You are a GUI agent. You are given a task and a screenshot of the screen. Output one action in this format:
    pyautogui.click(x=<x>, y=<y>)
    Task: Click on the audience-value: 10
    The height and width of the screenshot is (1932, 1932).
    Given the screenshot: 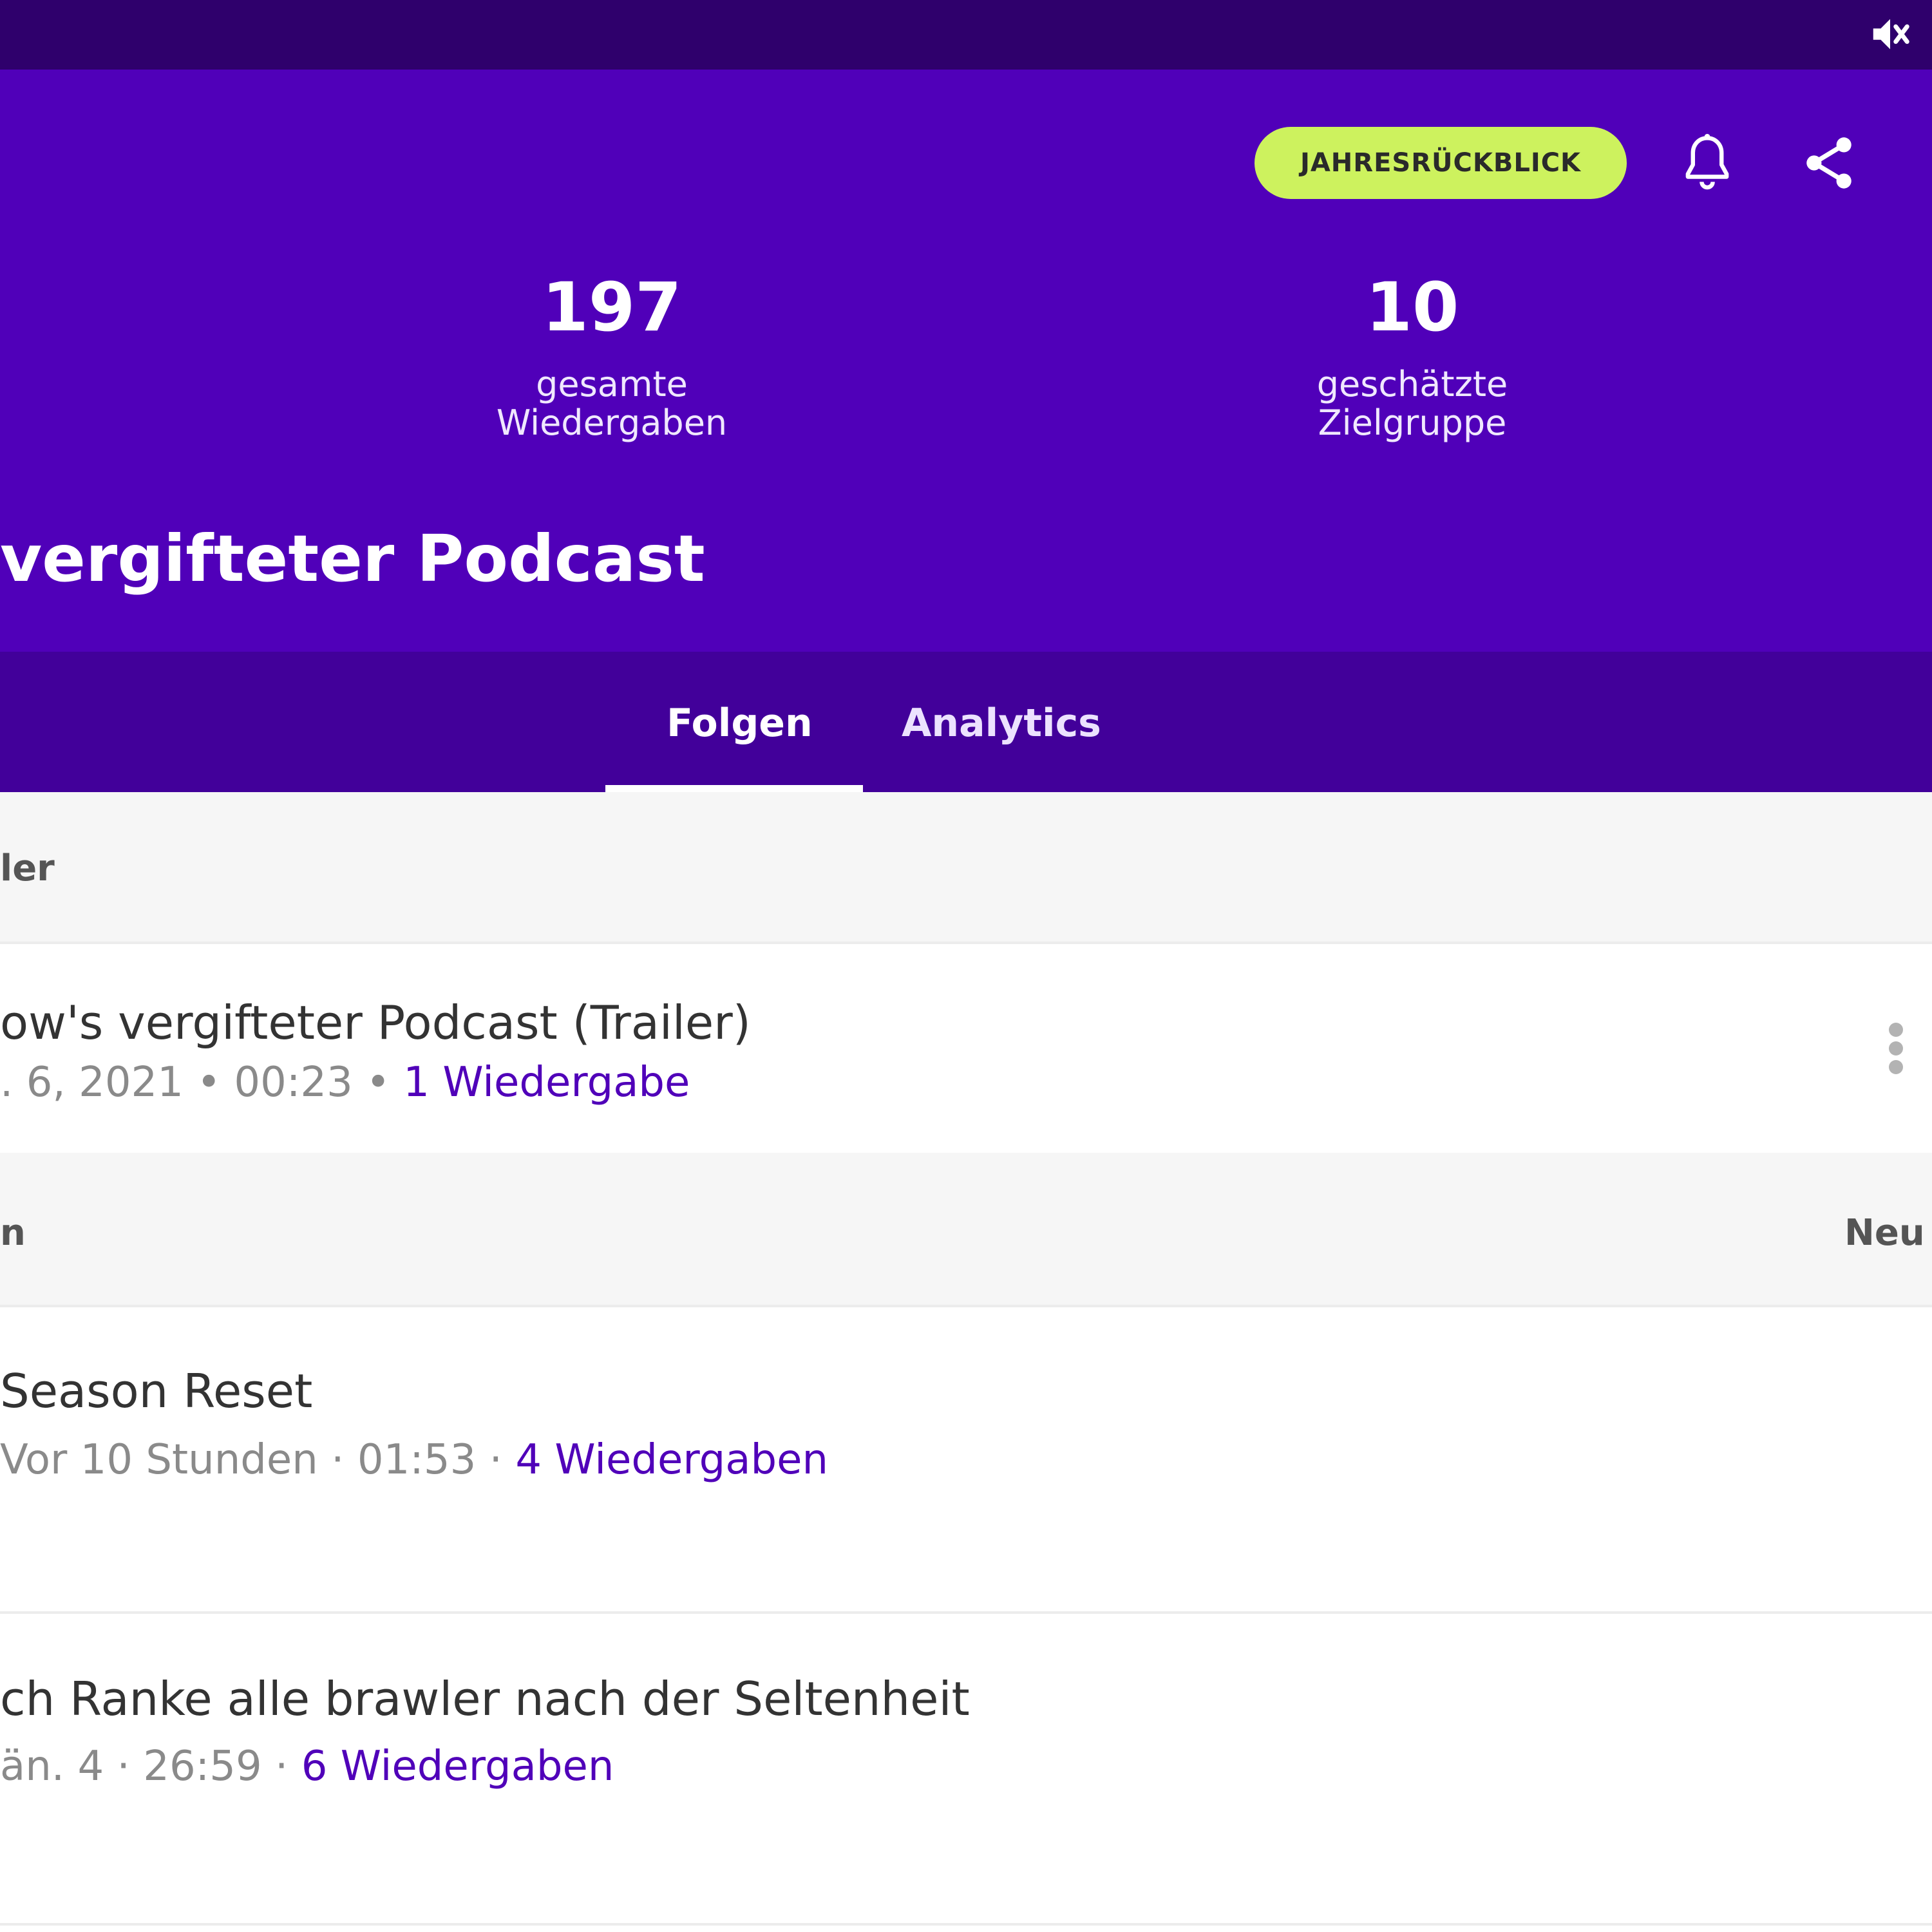 What is the action you would take?
    pyautogui.click(x=1412, y=307)
    